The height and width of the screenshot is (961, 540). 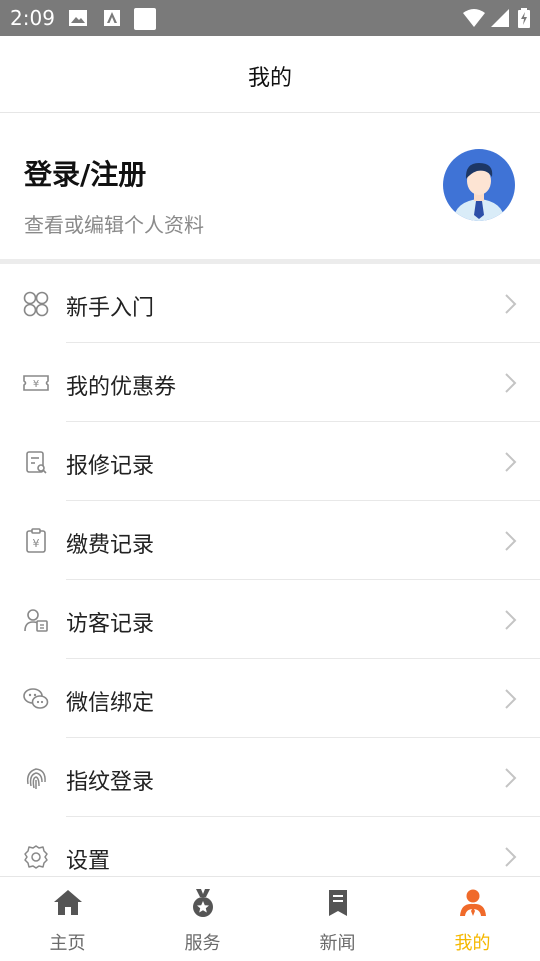 I want to click on title-bar: 我的, so click(x=270, y=74).